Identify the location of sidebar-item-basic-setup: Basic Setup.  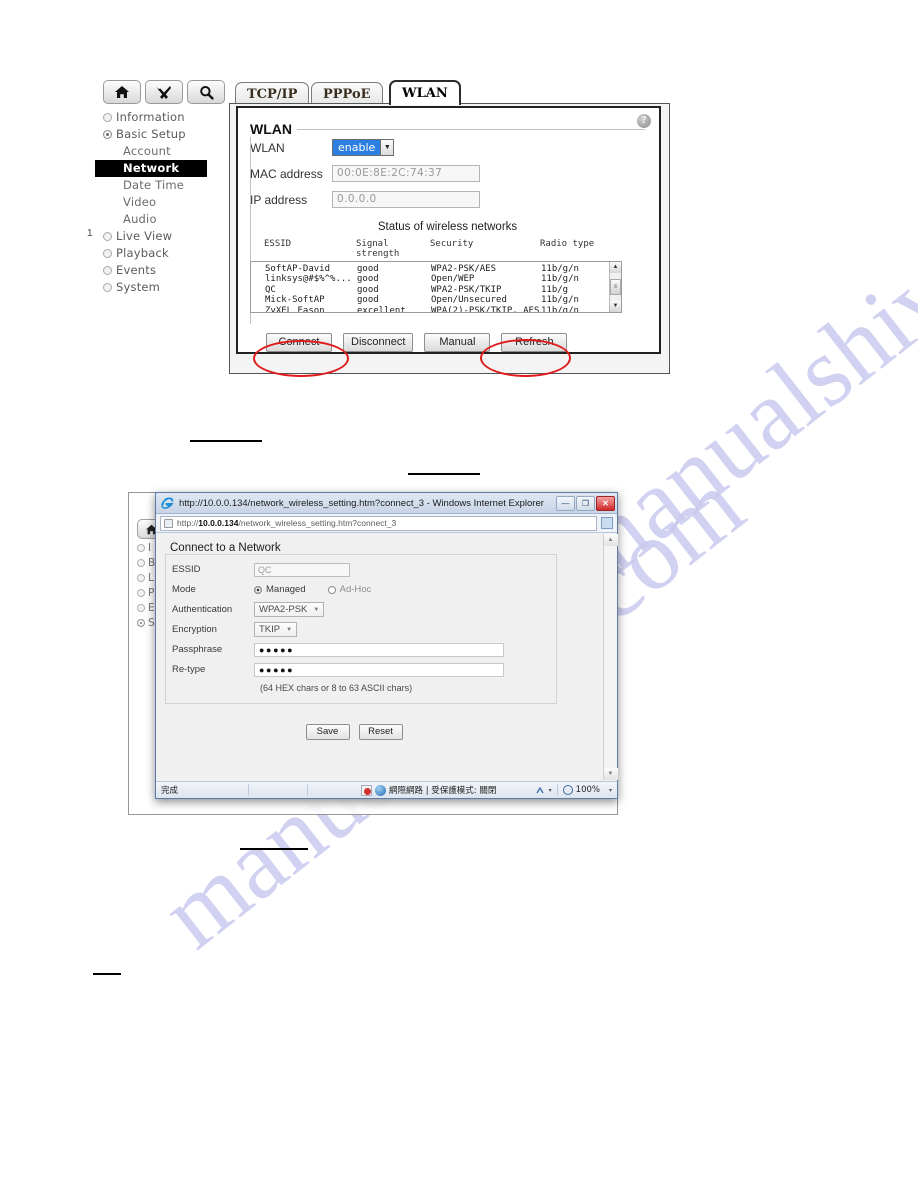
(162, 134).